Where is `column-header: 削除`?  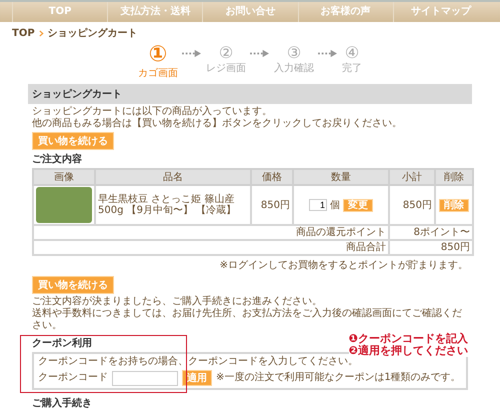 column-header: 削除 is located at coordinates (454, 177).